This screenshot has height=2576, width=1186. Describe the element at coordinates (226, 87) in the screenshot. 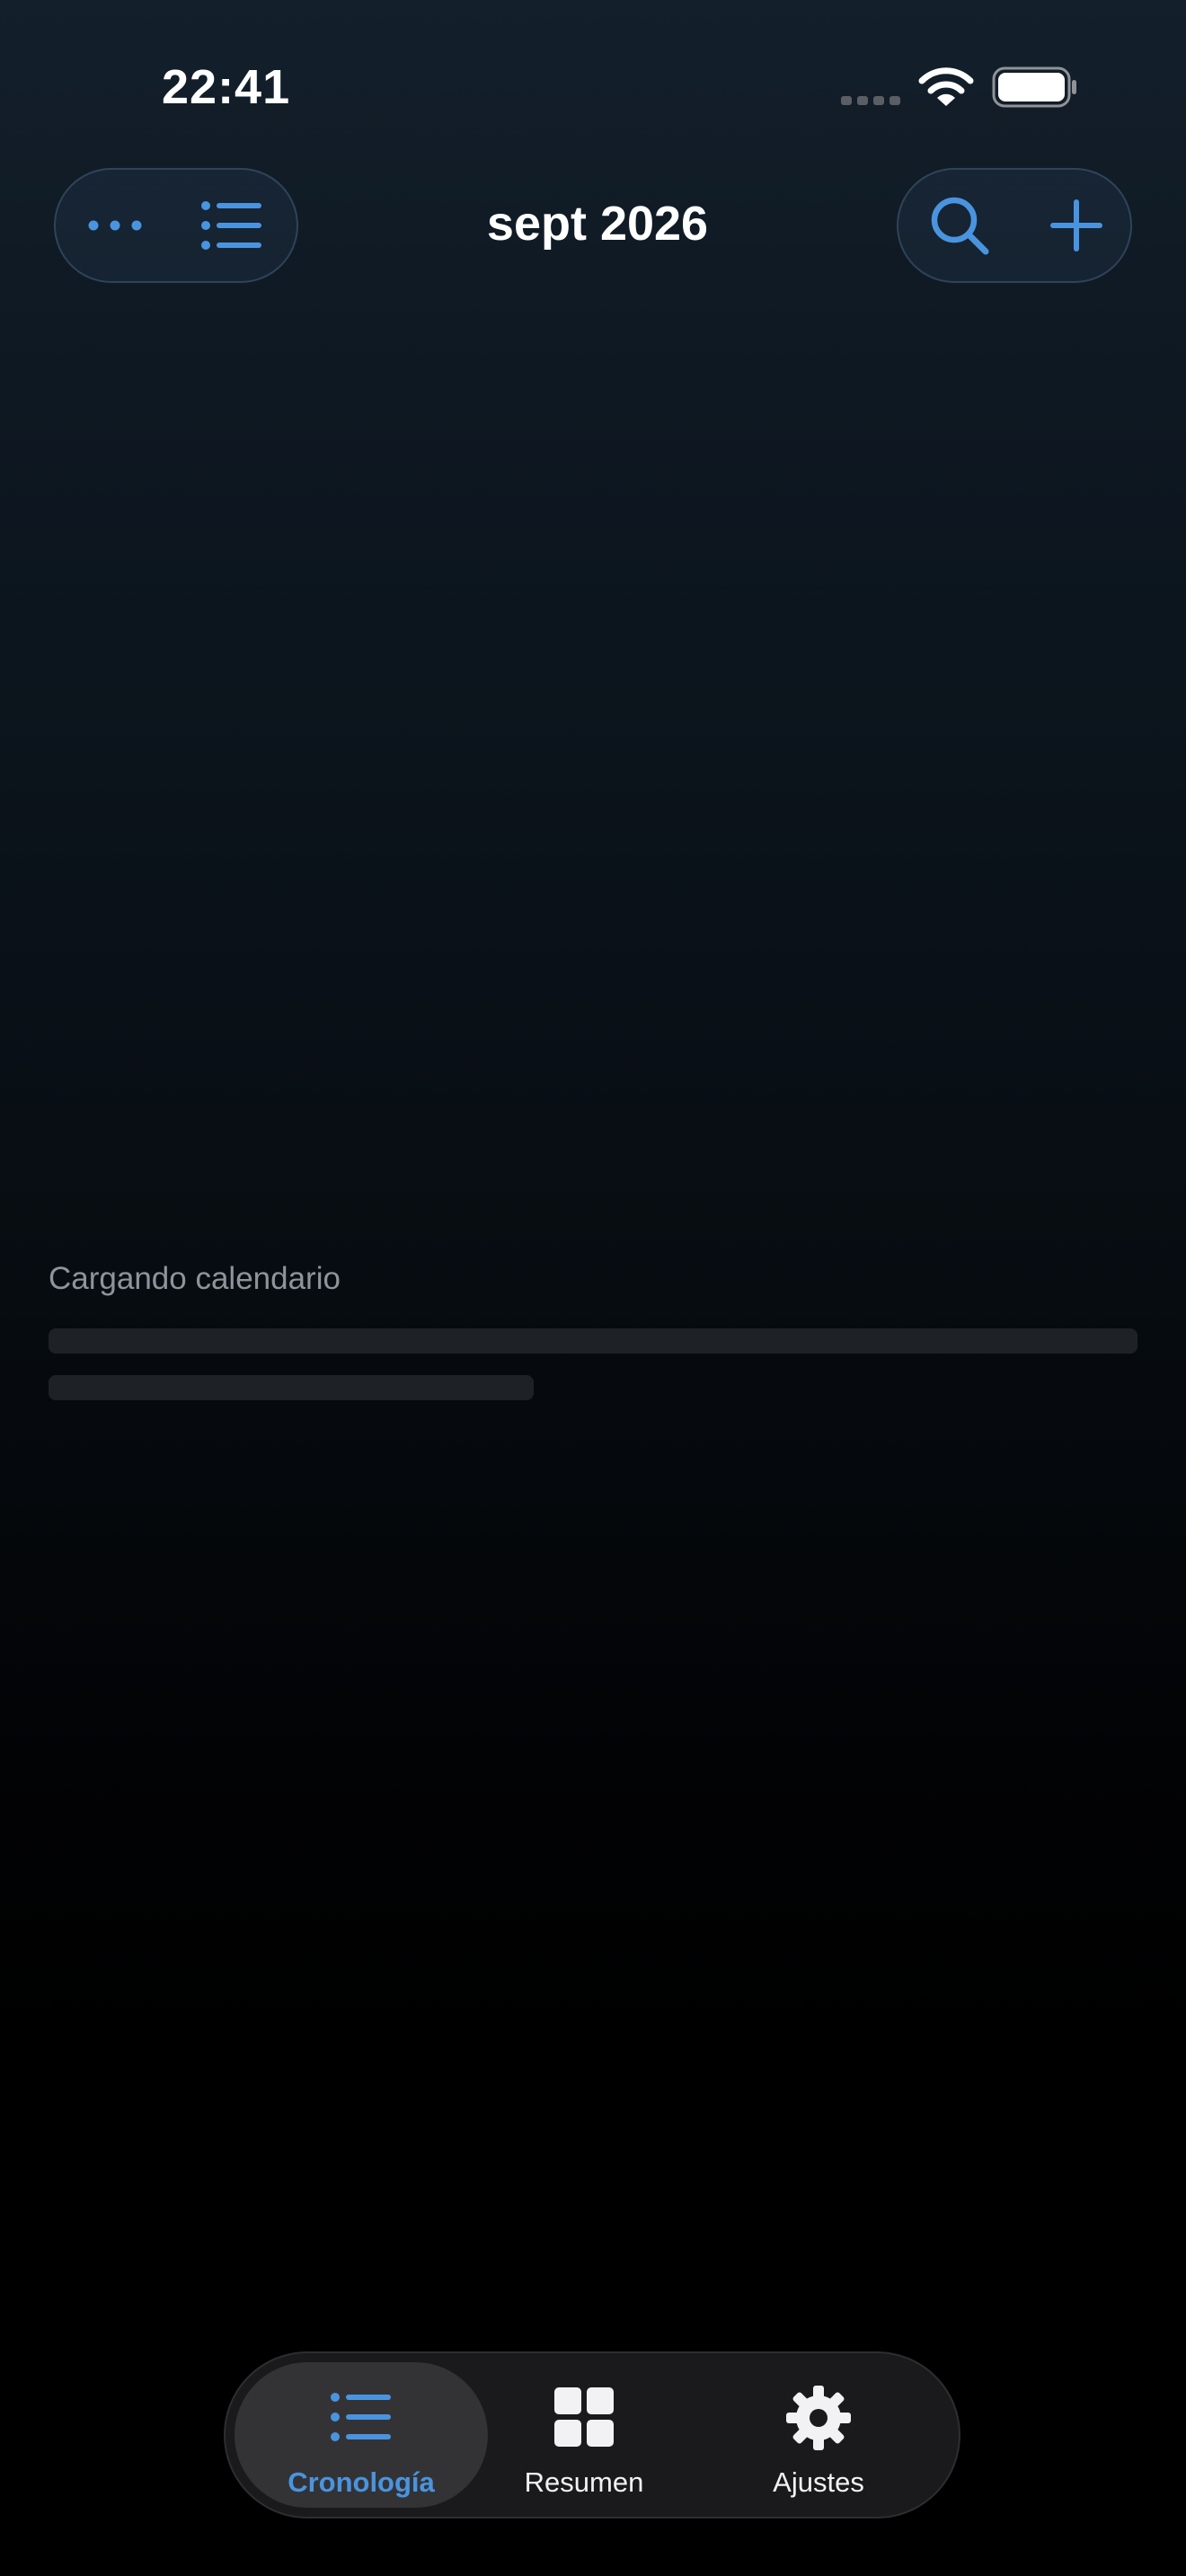

I see `status-time: 22:41` at that location.